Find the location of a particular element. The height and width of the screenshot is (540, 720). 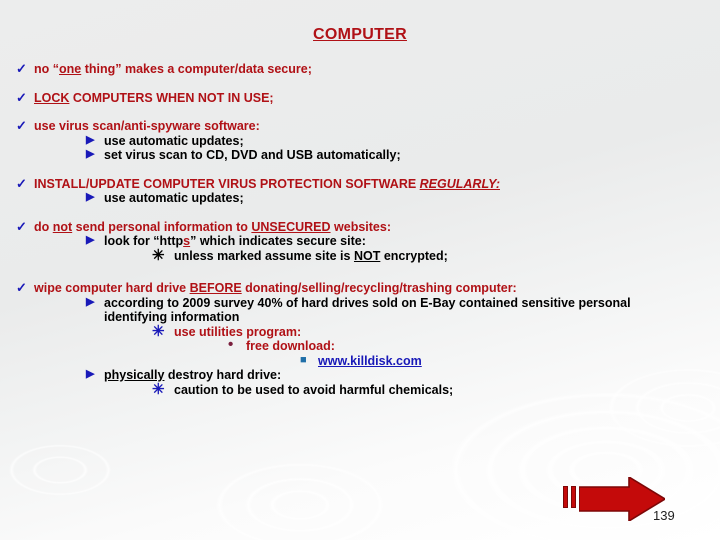

text-post: COMPUTERS WHEN NOT IN USE; is located at coordinates (171, 97).